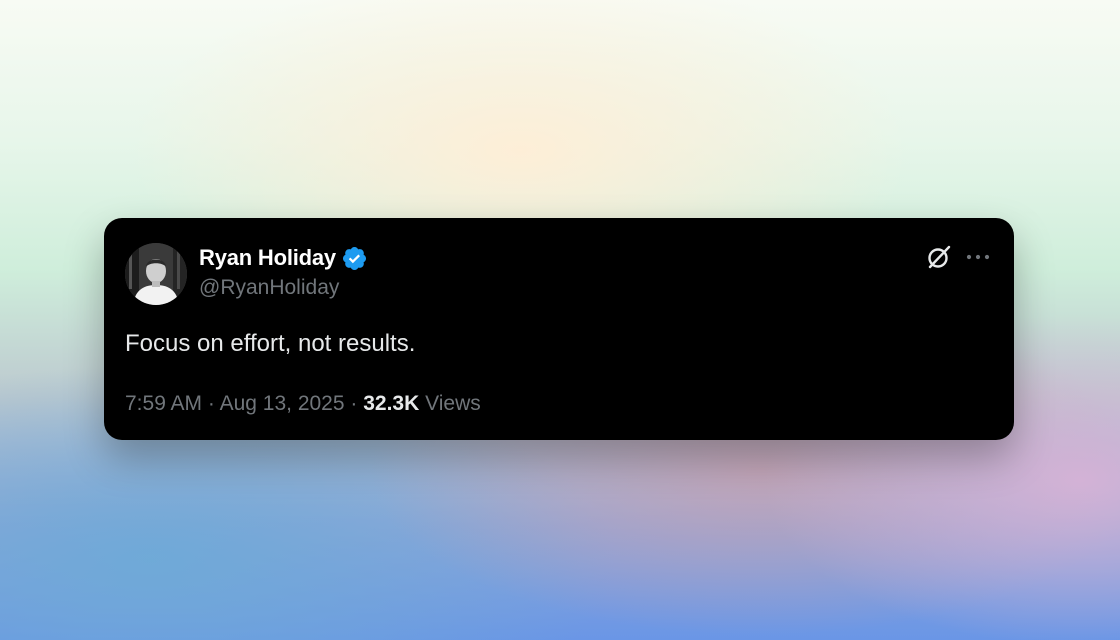 This screenshot has width=1120, height=640. I want to click on verified-badge-icon, so click(354, 258).